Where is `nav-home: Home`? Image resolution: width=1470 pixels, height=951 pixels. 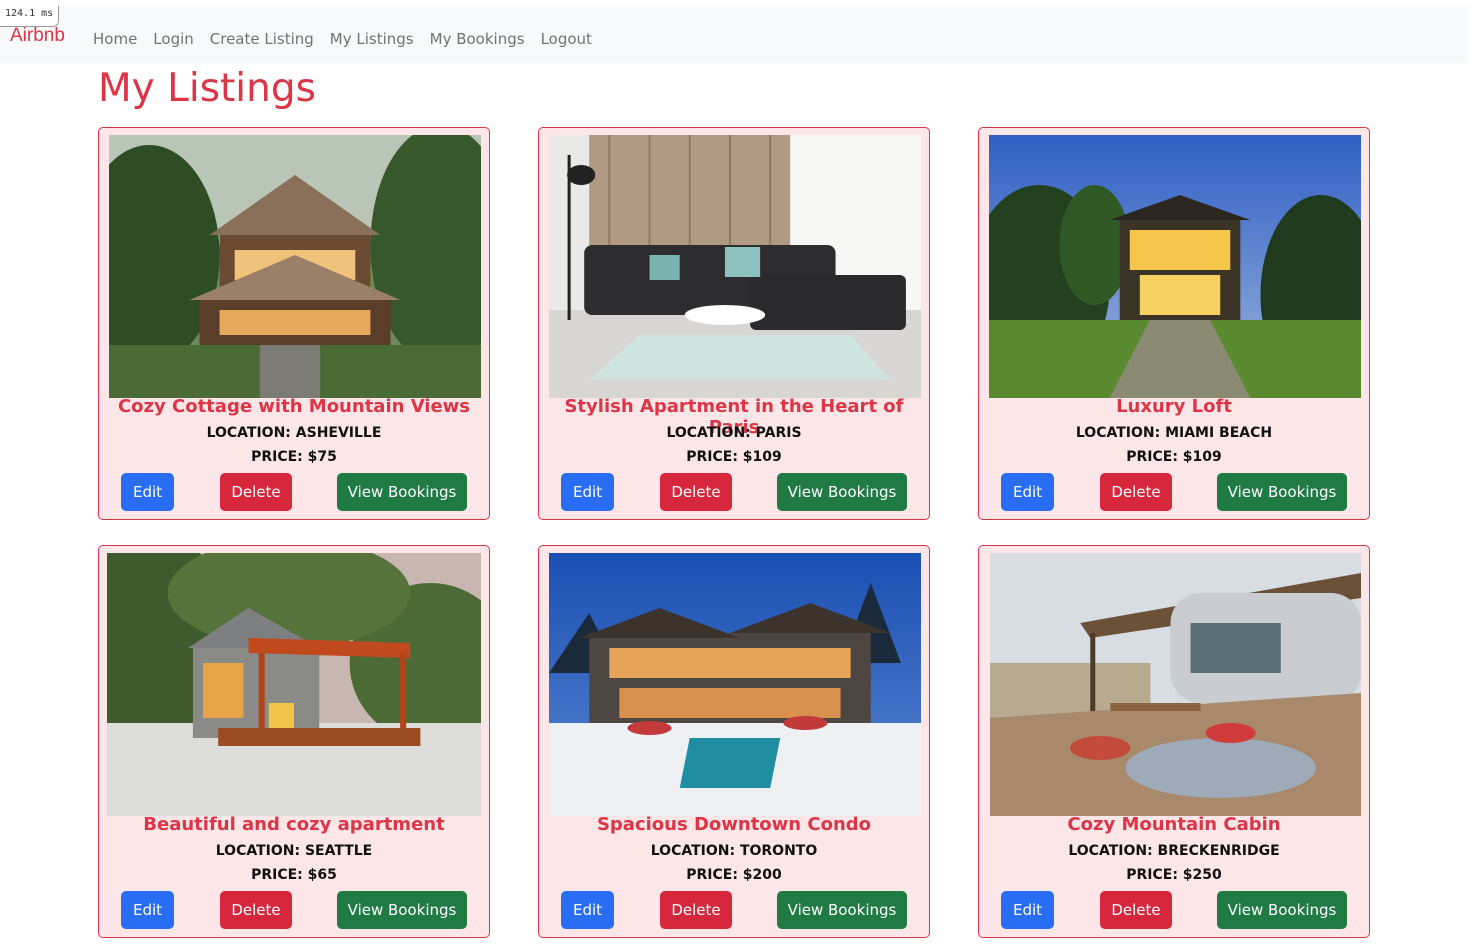
nav-home: Home is located at coordinates (115, 39).